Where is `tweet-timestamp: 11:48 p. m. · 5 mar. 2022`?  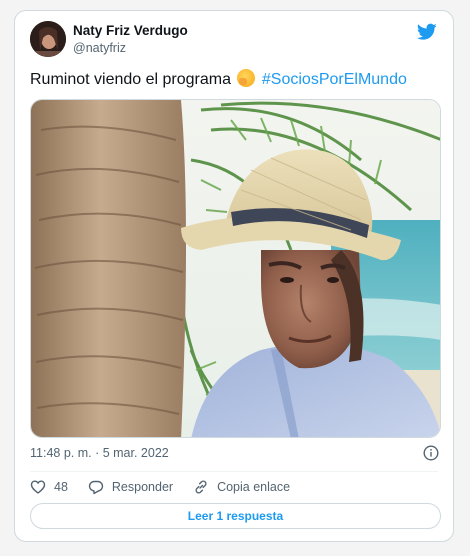 tweet-timestamp: 11:48 p. m. · 5 mar. 2022 is located at coordinates (99, 453).